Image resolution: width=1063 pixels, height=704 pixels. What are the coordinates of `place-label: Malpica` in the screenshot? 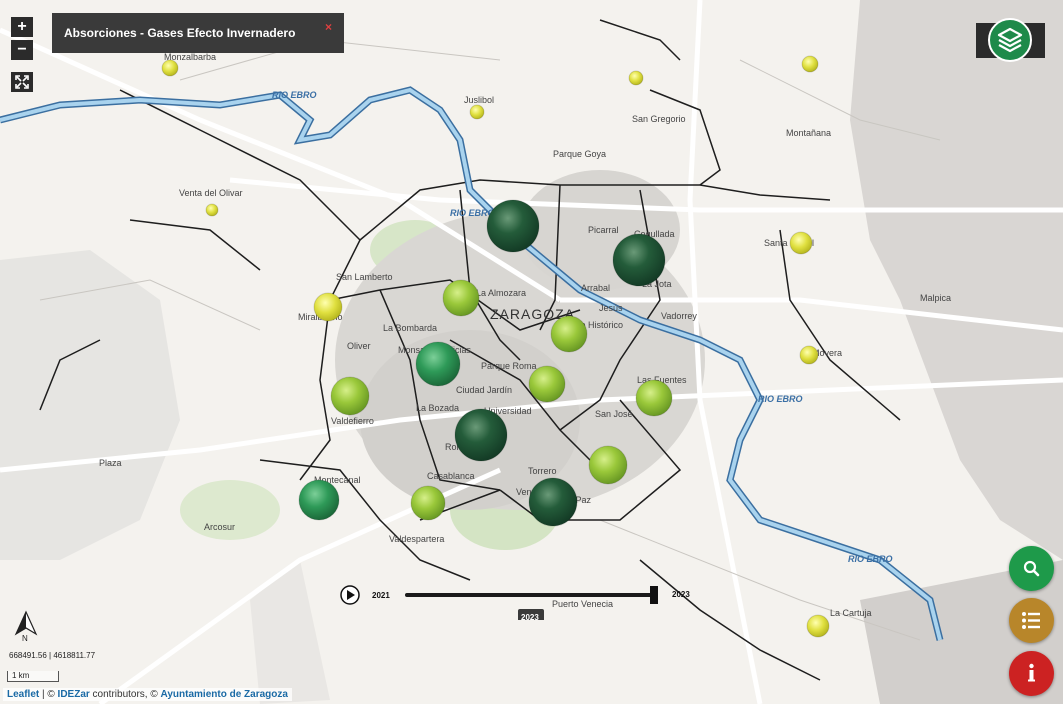 It's located at (935, 298).